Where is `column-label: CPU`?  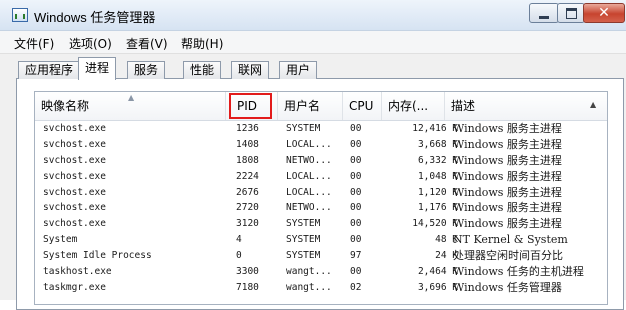 column-label: CPU is located at coordinates (361, 106).